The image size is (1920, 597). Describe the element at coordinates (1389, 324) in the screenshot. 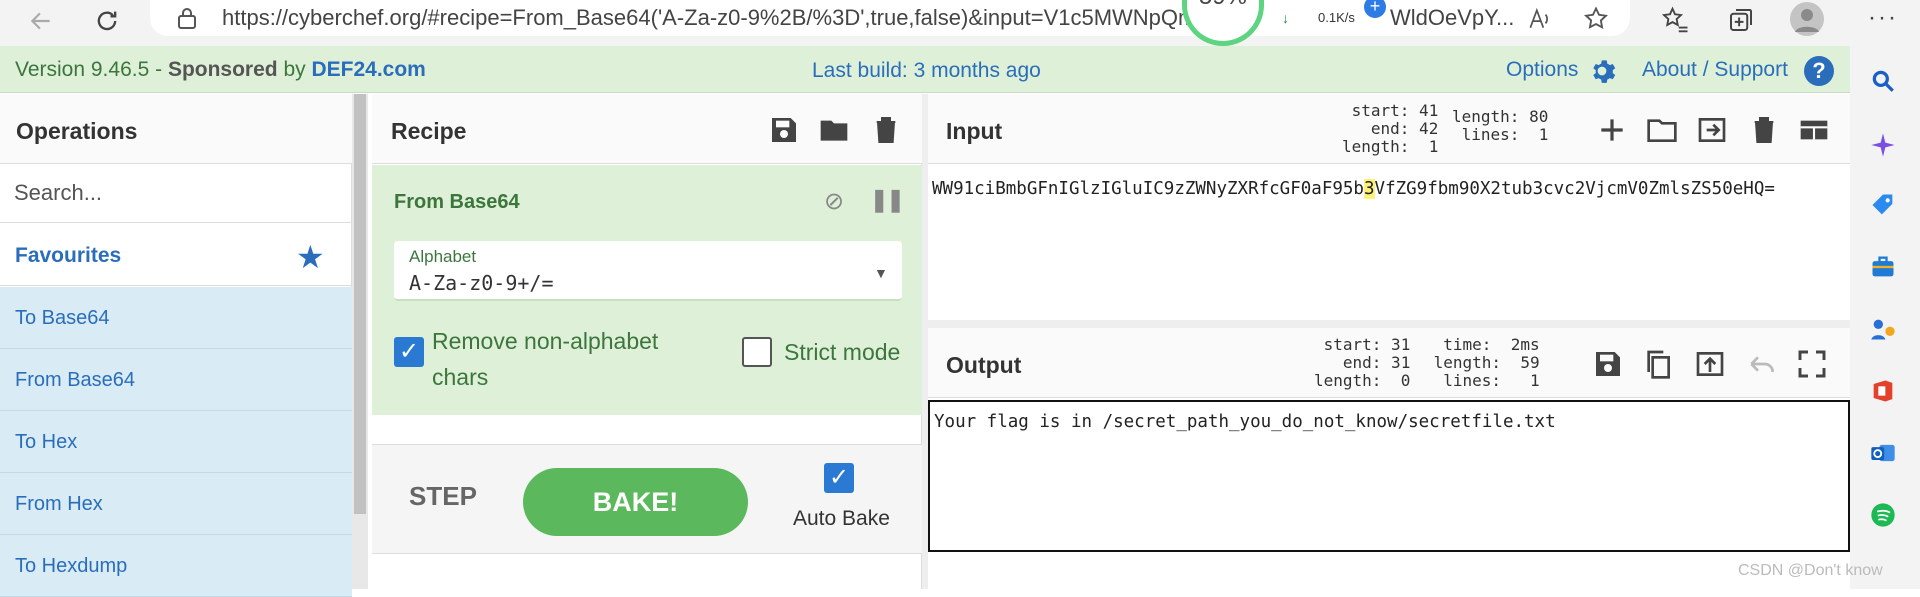

I see `input-output-splitter` at that location.